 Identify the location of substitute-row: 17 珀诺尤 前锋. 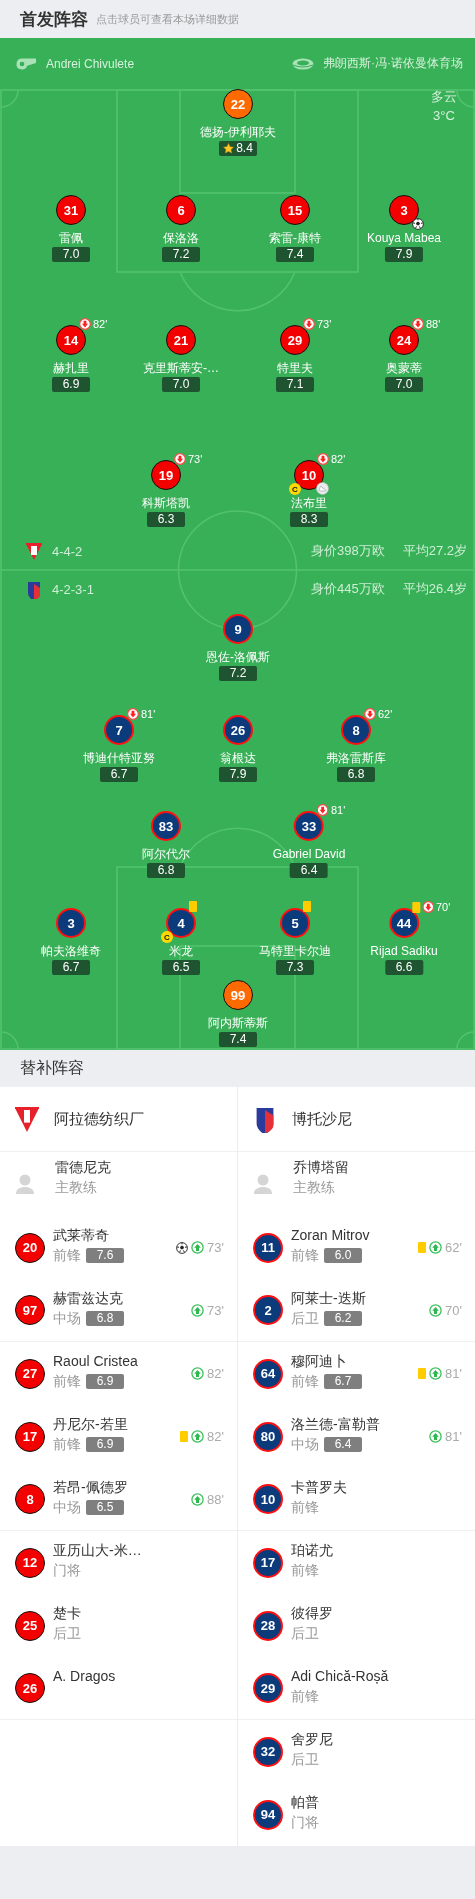
(356, 1562).